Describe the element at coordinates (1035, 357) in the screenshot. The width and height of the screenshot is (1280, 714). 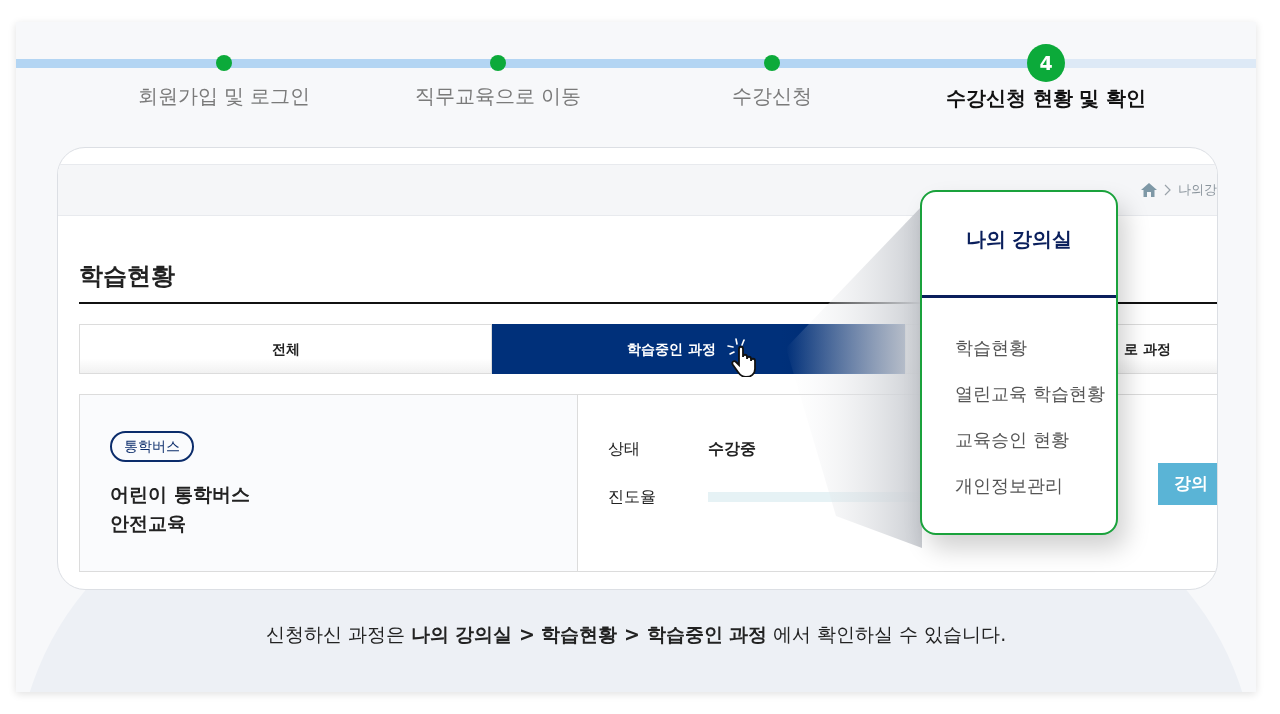
I see `menu-item: 학습현황` at that location.